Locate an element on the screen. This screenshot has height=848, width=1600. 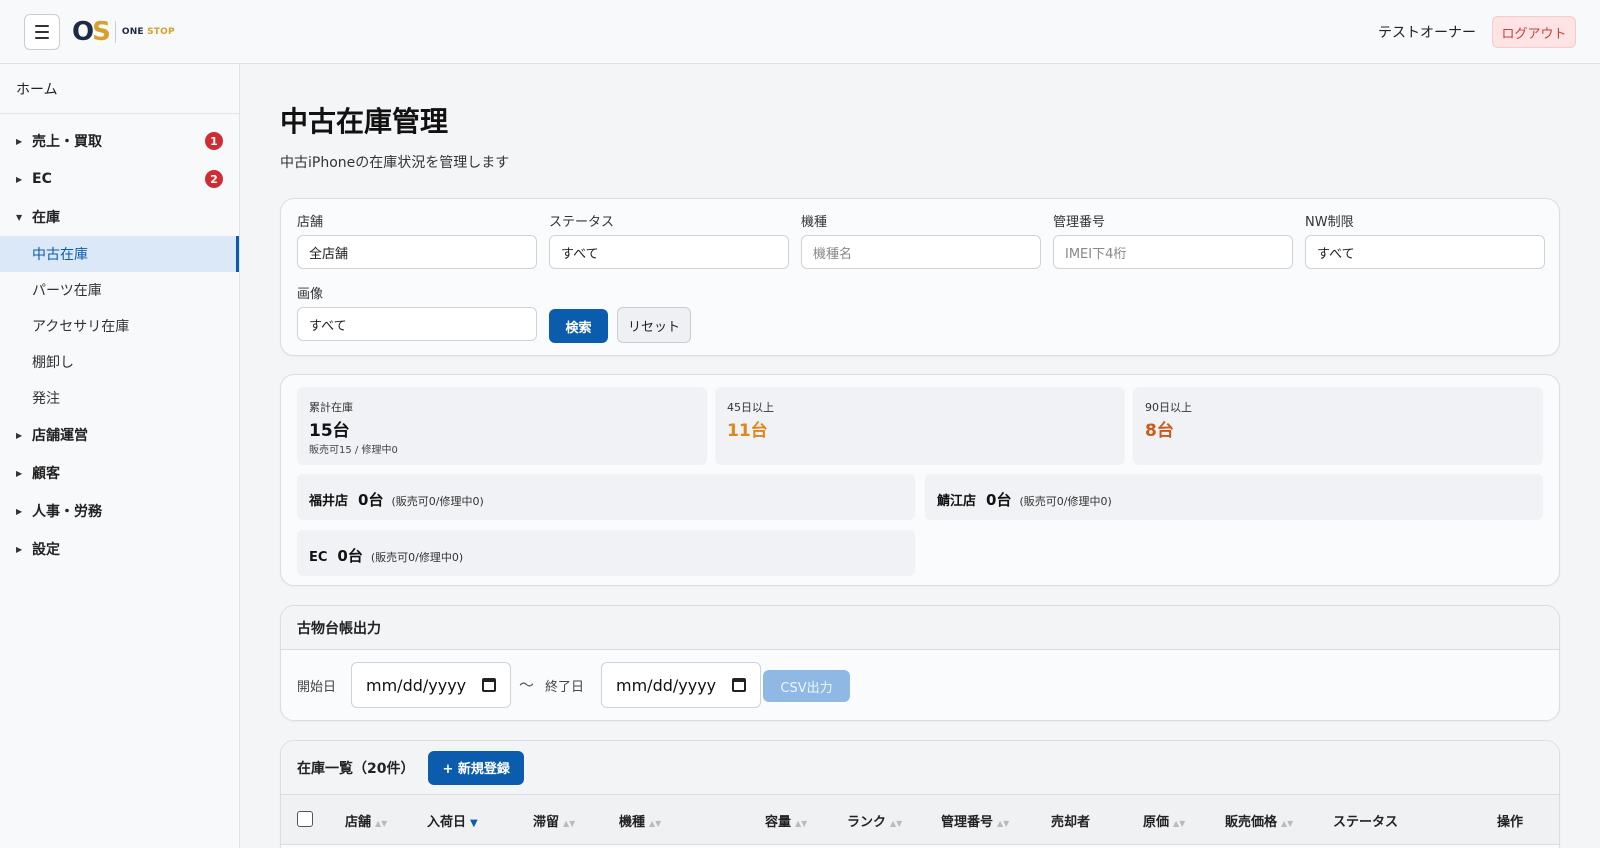
nw-filter-label: NW制限 is located at coordinates (1329, 222).